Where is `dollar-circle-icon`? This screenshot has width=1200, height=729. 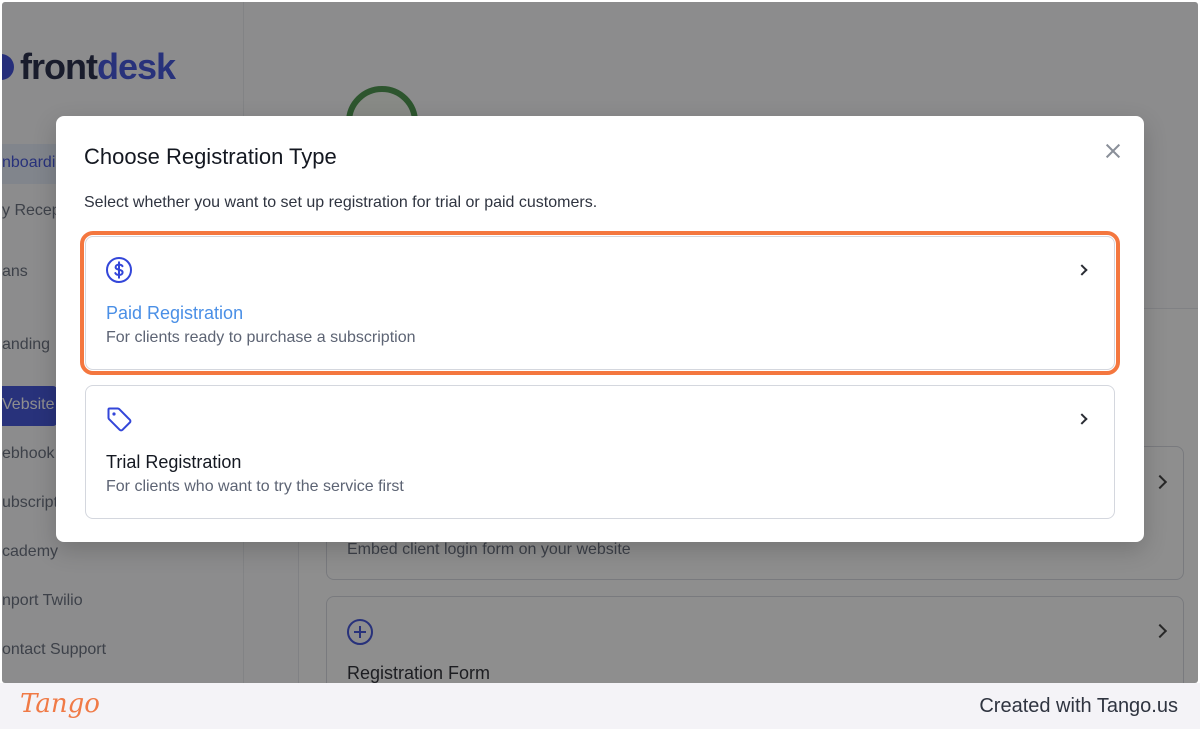 dollar-circle-icon is located at coordinates (119, 270).